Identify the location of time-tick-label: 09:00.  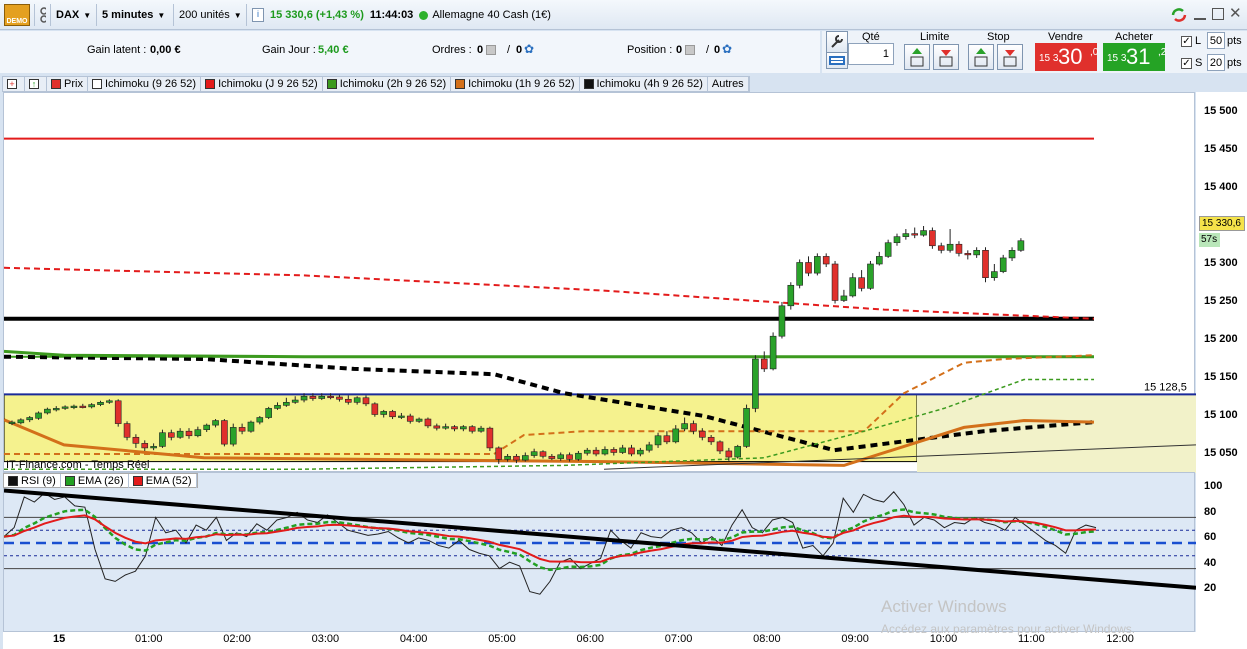
(855, 639).